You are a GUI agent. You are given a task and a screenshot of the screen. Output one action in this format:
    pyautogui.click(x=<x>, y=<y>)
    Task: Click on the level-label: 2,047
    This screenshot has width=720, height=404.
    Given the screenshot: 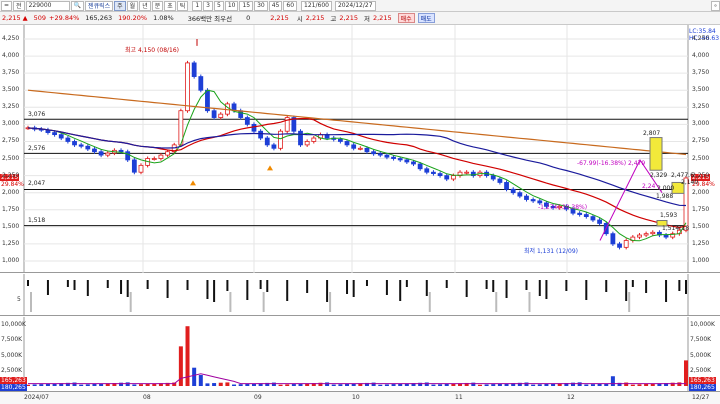 What is the action you would take?
    pyautogui.click(x=37, y=183)
    